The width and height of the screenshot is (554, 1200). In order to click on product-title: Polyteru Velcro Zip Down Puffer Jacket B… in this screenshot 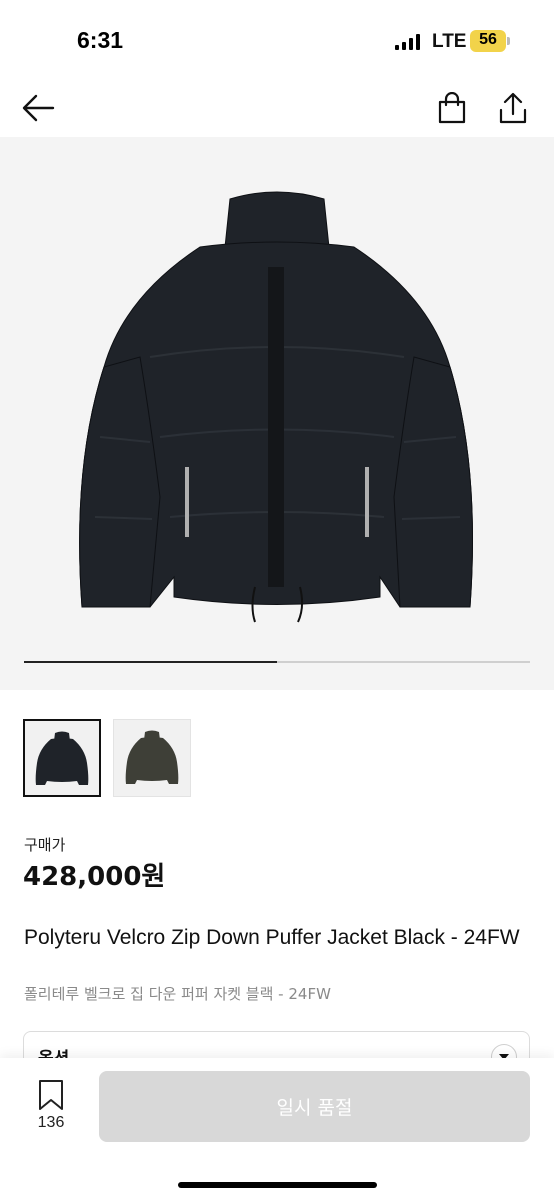, I will do `click(272, 937)`.